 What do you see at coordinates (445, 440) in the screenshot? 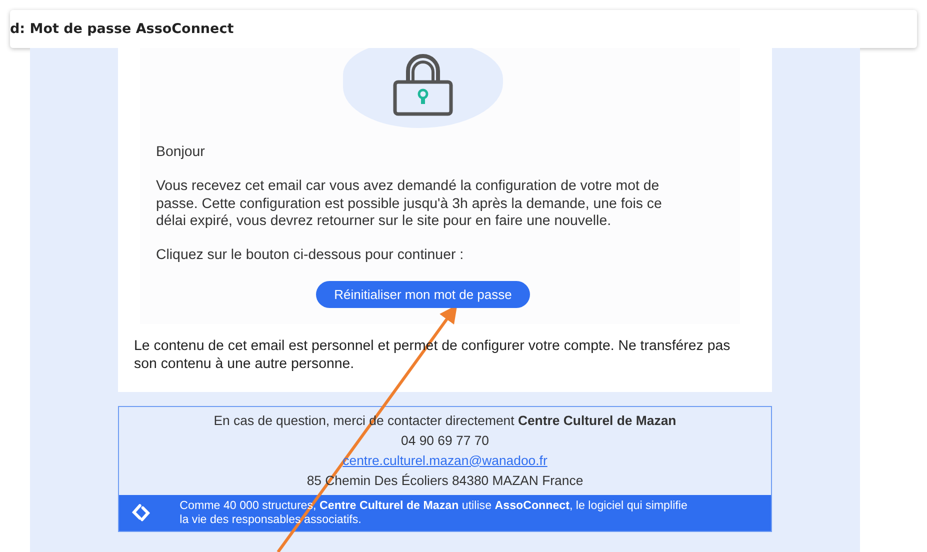
I see `phone-number: 04 90 69 77 70` at bounding box center [445, 440].